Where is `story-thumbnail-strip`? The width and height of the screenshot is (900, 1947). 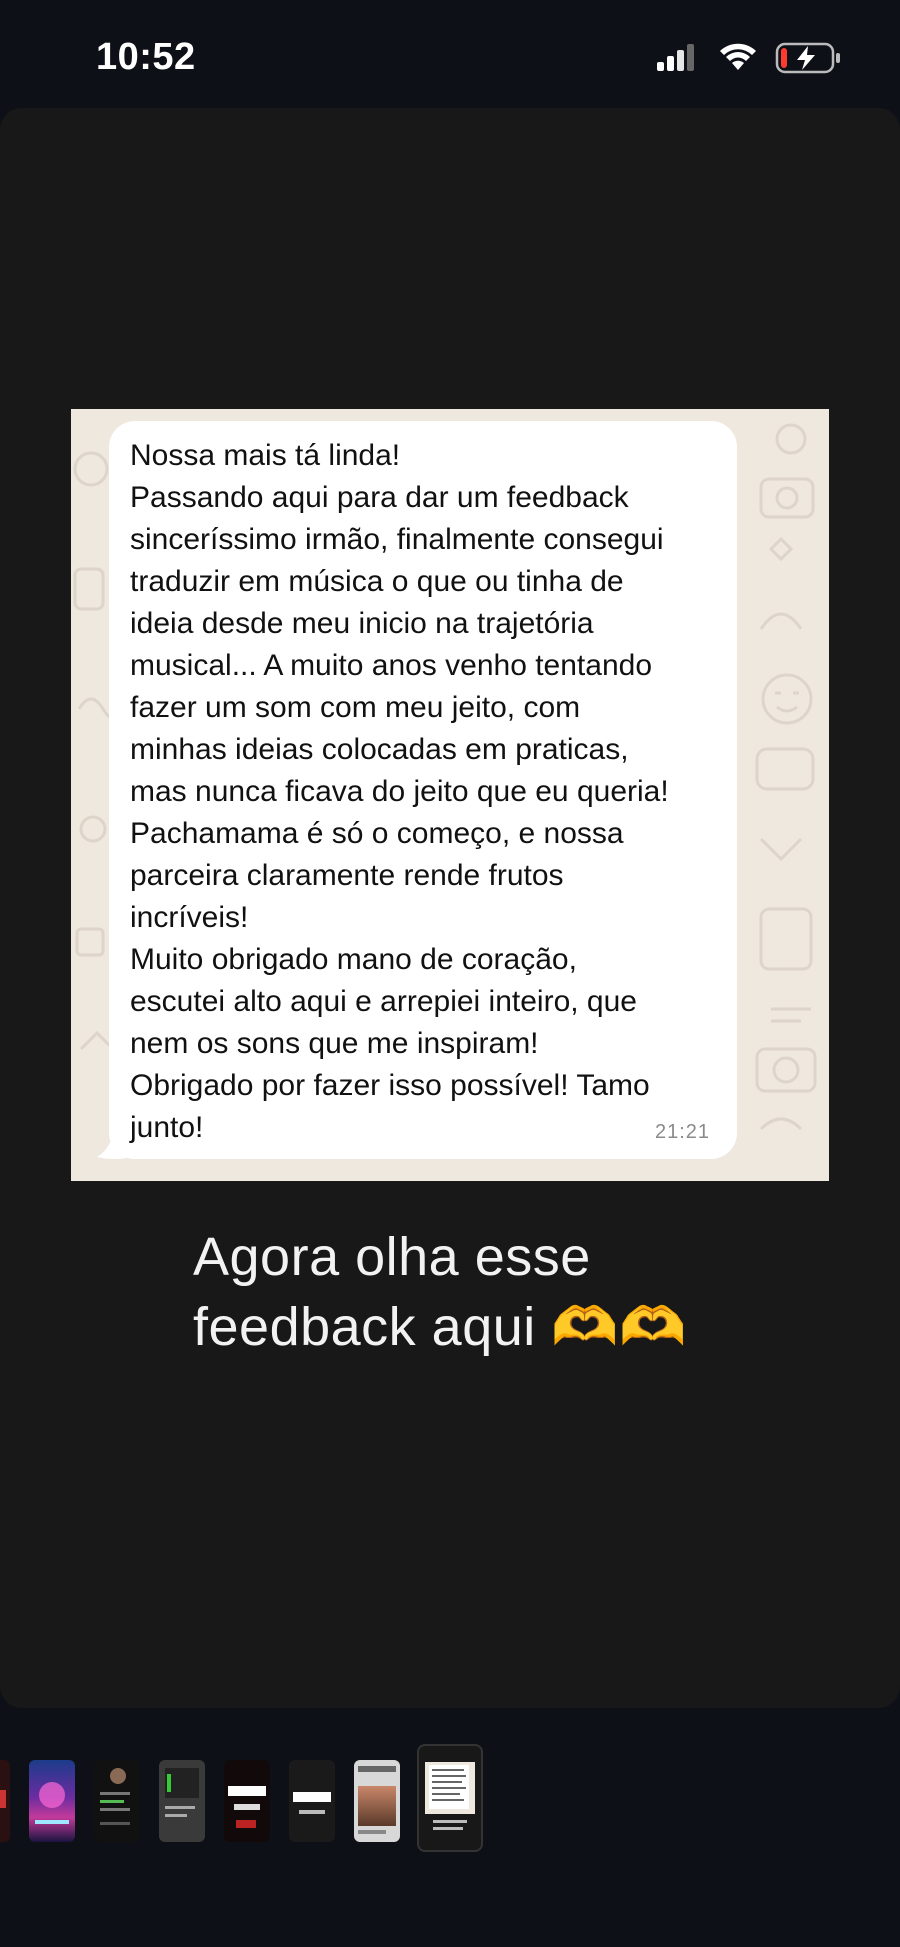 story-thumbnail-strip is located at coordinates (450, 1796).